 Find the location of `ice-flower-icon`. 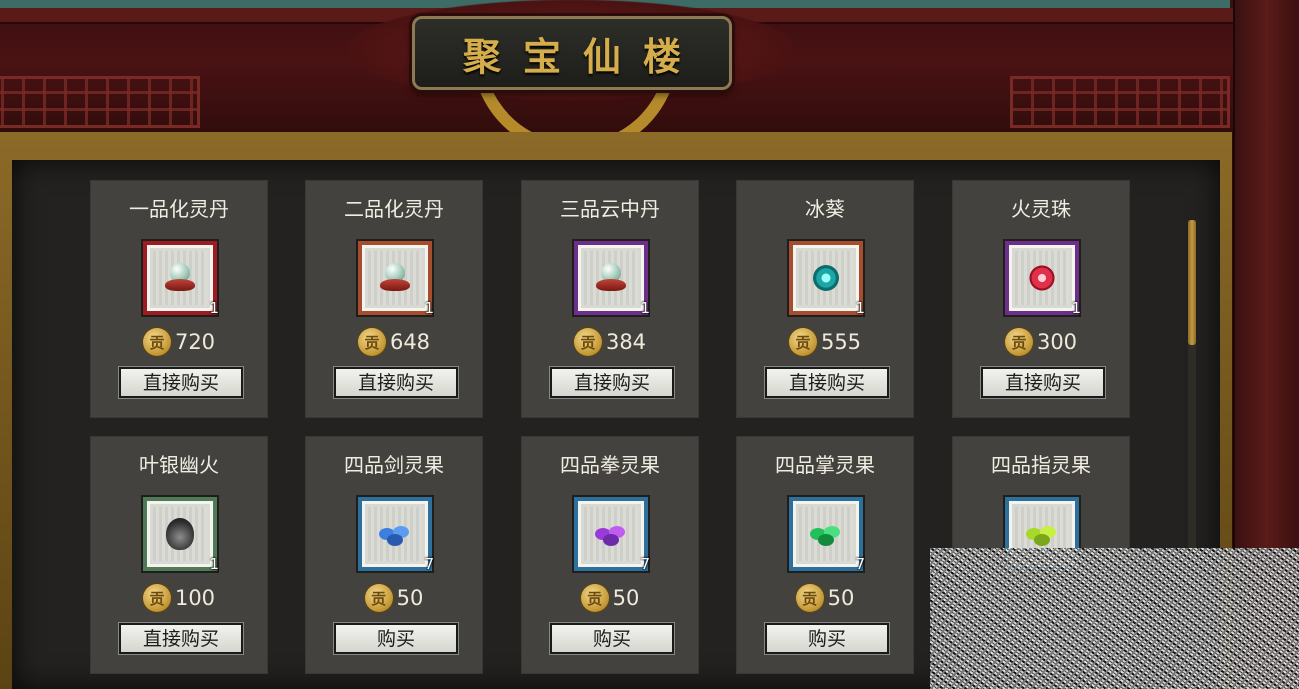

ice-flower-icon is located at coordinates (826, 278).